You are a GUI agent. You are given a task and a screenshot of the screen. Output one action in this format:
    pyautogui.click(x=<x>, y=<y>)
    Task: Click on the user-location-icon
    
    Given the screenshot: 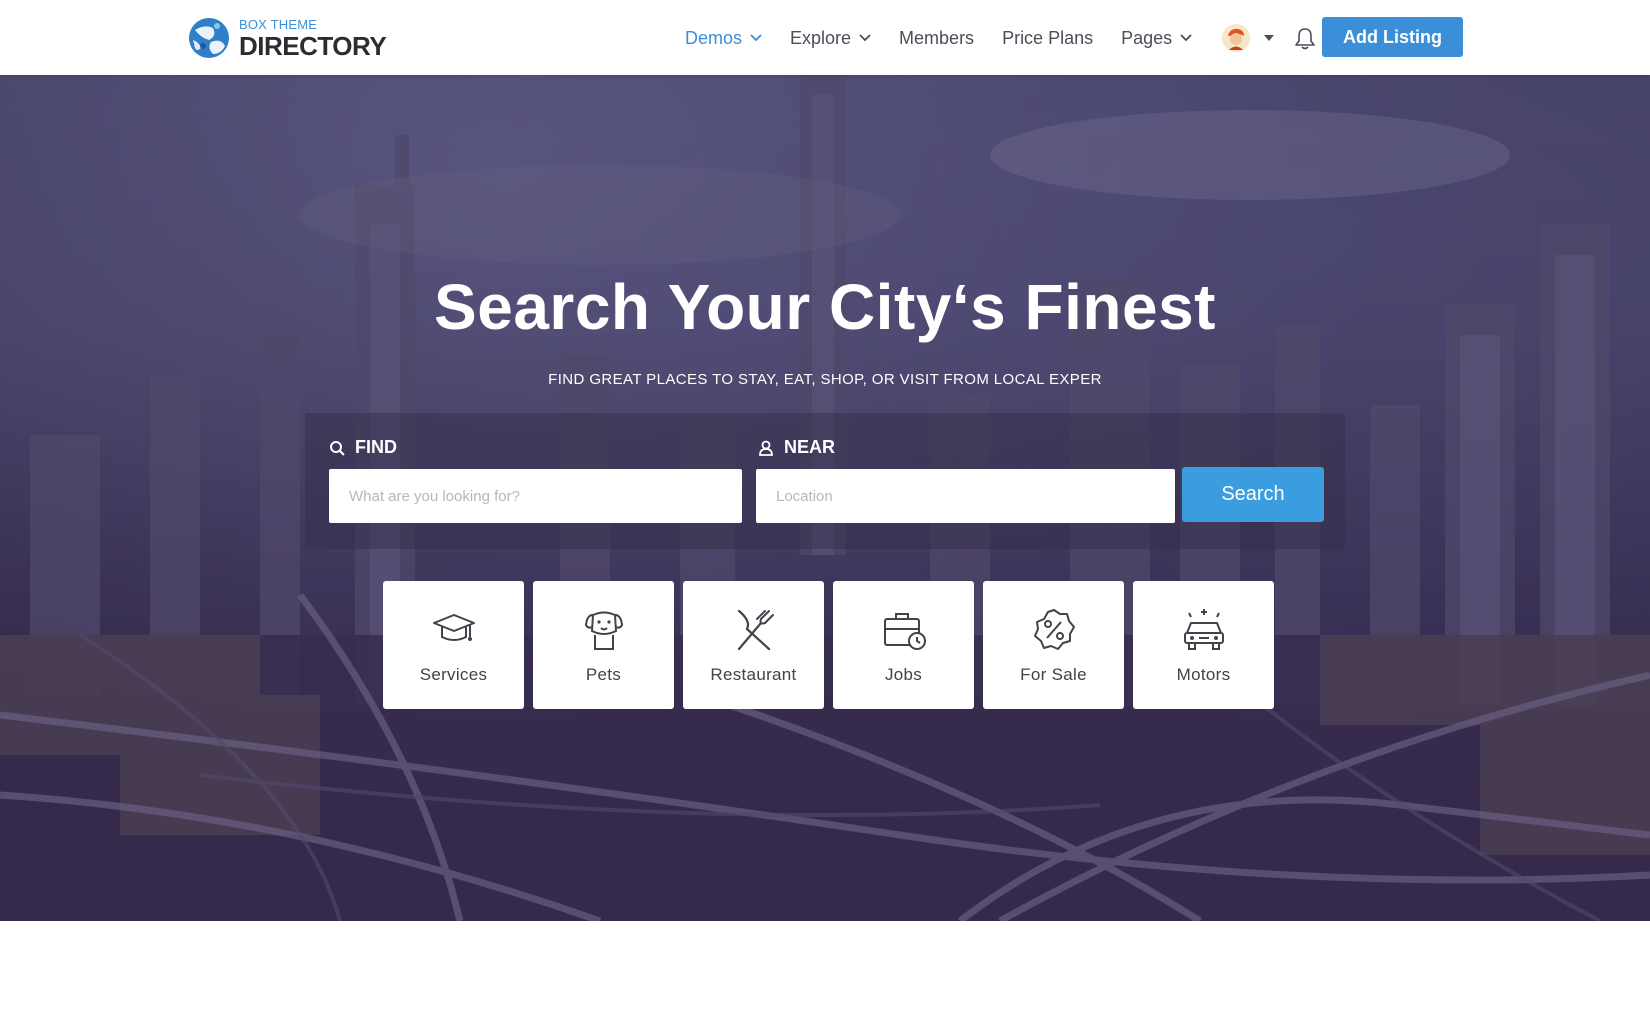 What is the action you would take?
    pyautogui.click(x=766, y=448)
    